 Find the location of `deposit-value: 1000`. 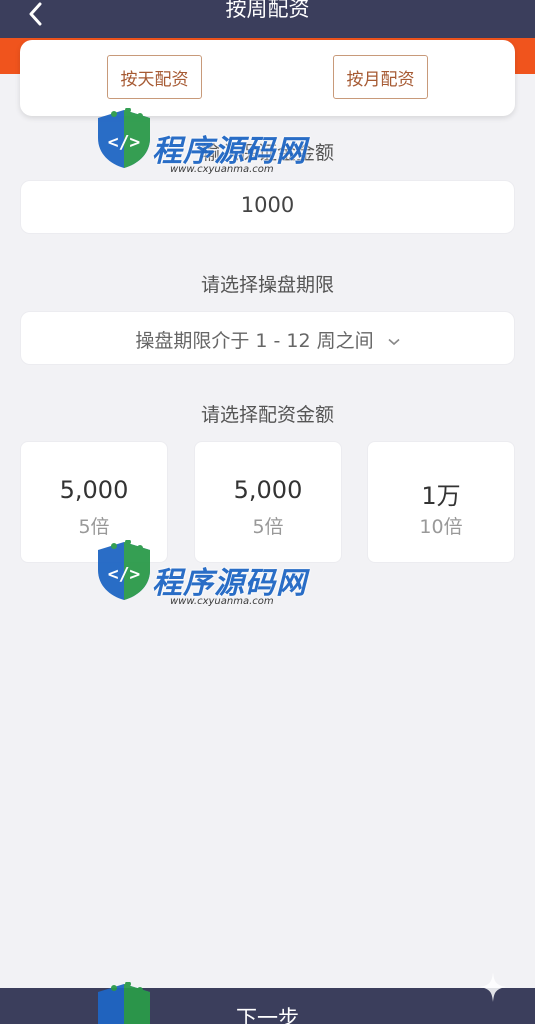

deposit-value: 1000 is located at coordinates (267, 205).